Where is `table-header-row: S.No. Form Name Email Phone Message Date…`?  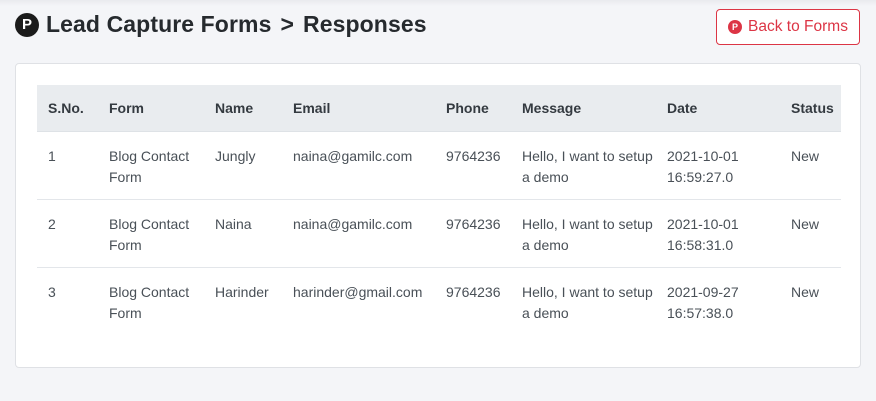
table-header-row: S.No. Form Name Email Phone Message Date… is located at coordinates (439, 108).